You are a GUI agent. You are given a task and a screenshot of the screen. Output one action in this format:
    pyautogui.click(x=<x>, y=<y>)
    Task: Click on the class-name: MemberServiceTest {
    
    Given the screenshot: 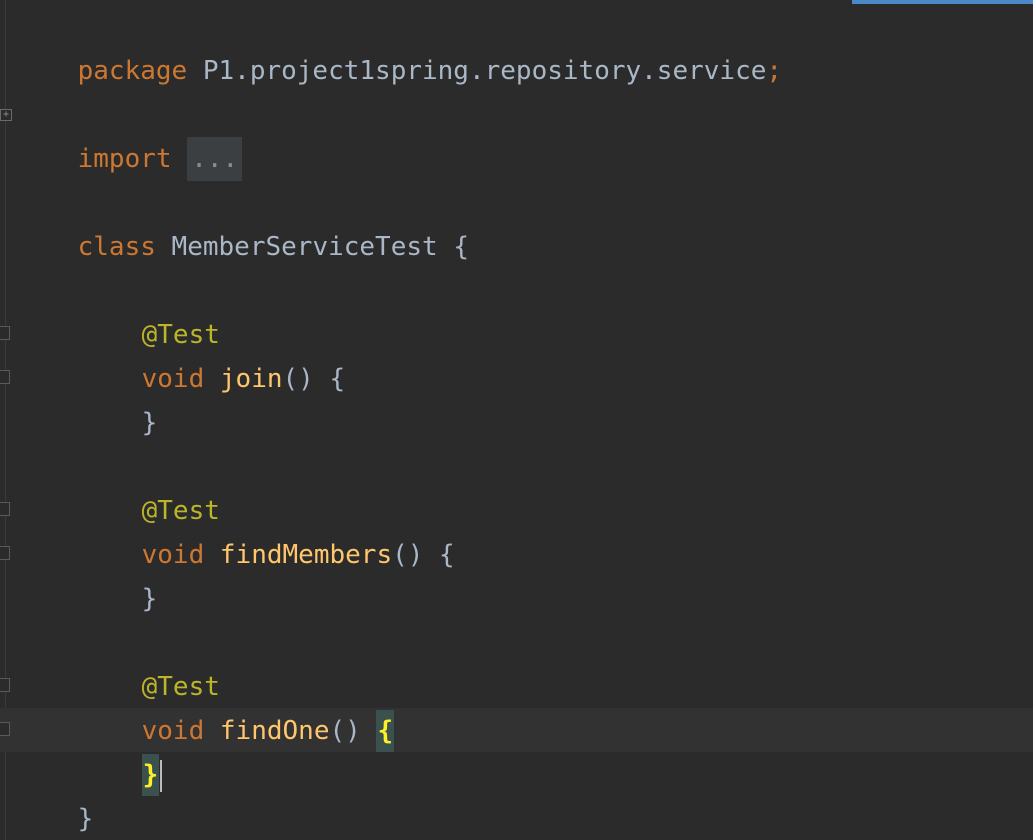 What is the action you would take?
    pyautogui.click(x=312, y=247)
    